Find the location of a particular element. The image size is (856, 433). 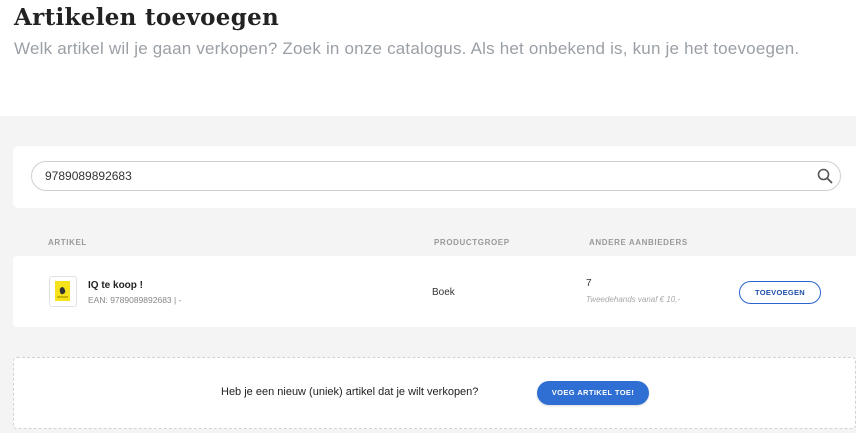

add-item-button: TOEVOEGEN is located at coordinates (780, 292).